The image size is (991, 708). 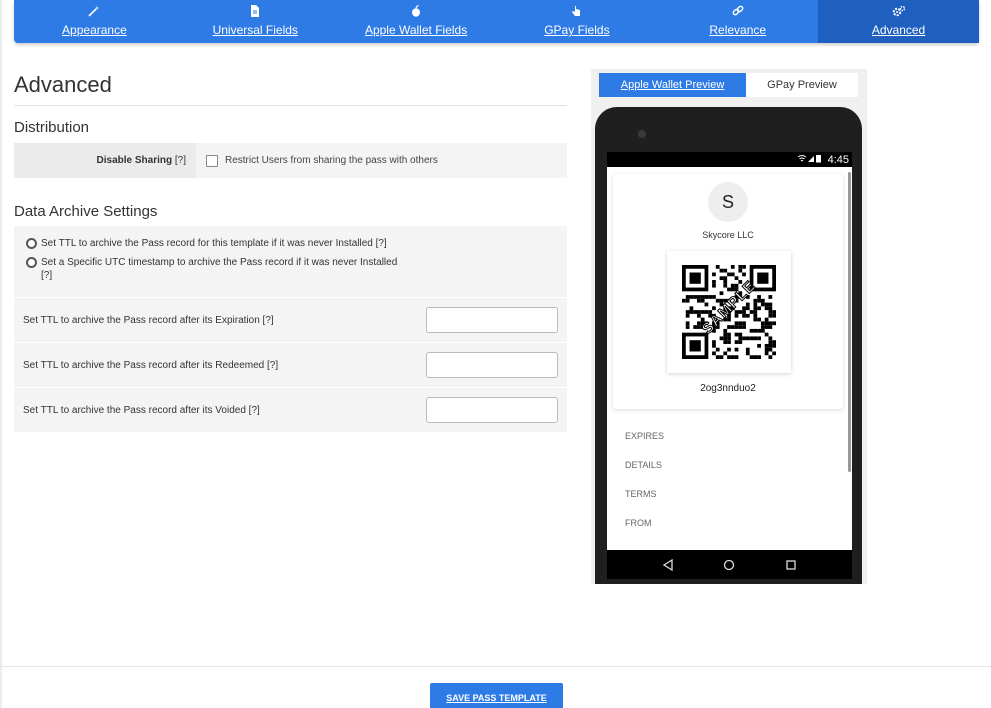 What do you see at coordinates (290, 105) in the screenshot?
I see `title-divider` at bounding box center [290, 105].